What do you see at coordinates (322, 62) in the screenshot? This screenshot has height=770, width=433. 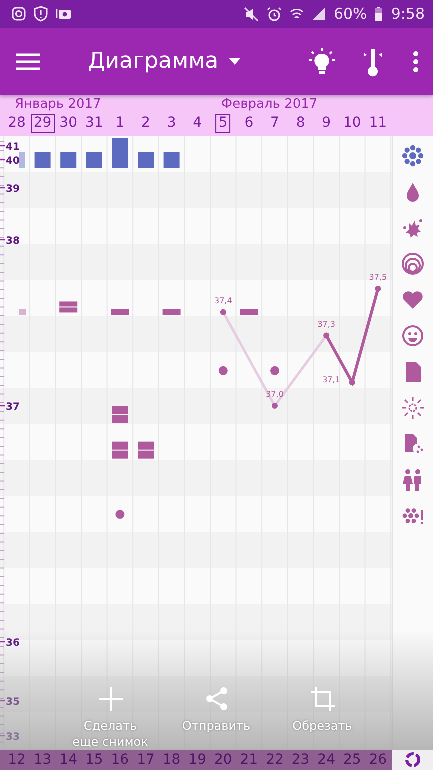 I see `bulb-button` at bounding box center [322, 62].